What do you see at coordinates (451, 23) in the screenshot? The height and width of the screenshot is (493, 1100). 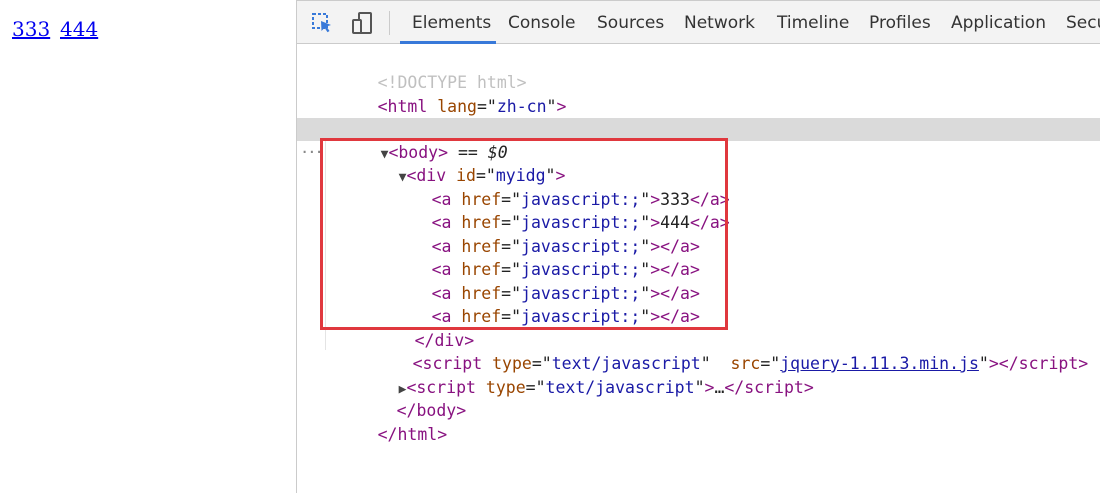 I see `tab-elements: Elements` at bounding box center [451, 23].